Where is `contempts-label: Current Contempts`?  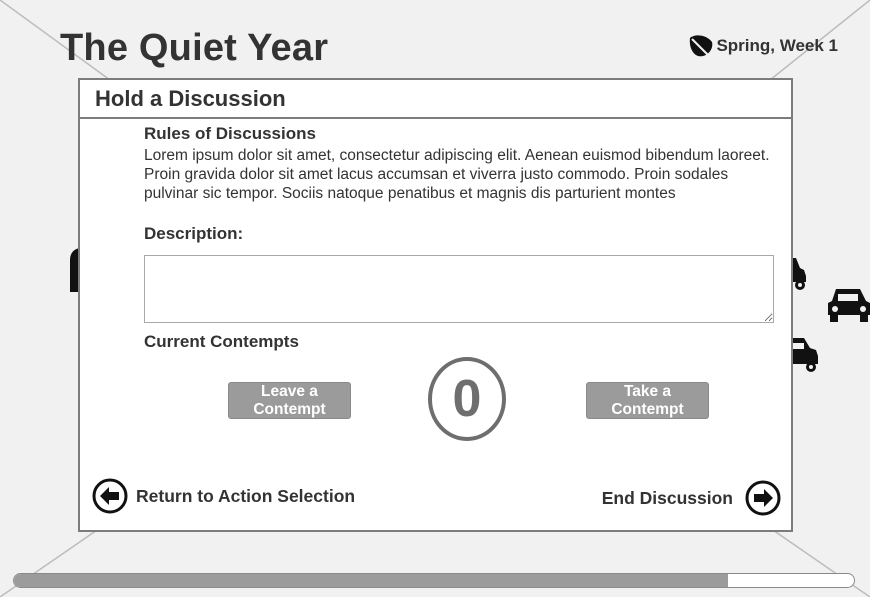
contempts-label: Current Contempts is located at coordinates (221, 341).